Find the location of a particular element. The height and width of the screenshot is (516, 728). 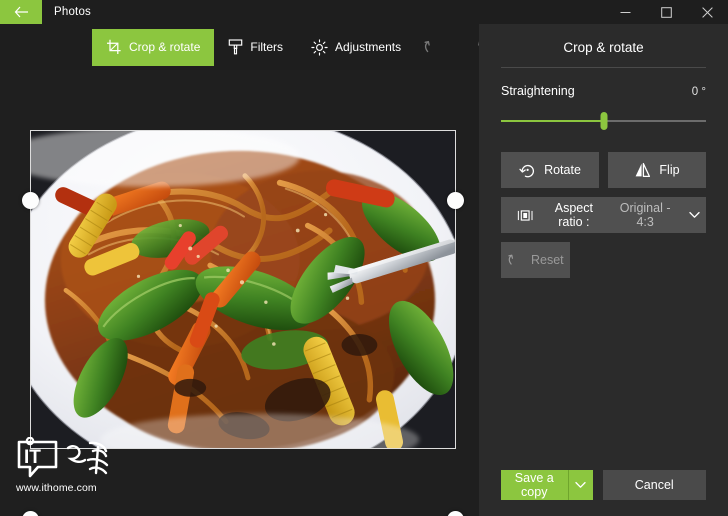

flip-button: Flip is located at coordinates (657, 170).